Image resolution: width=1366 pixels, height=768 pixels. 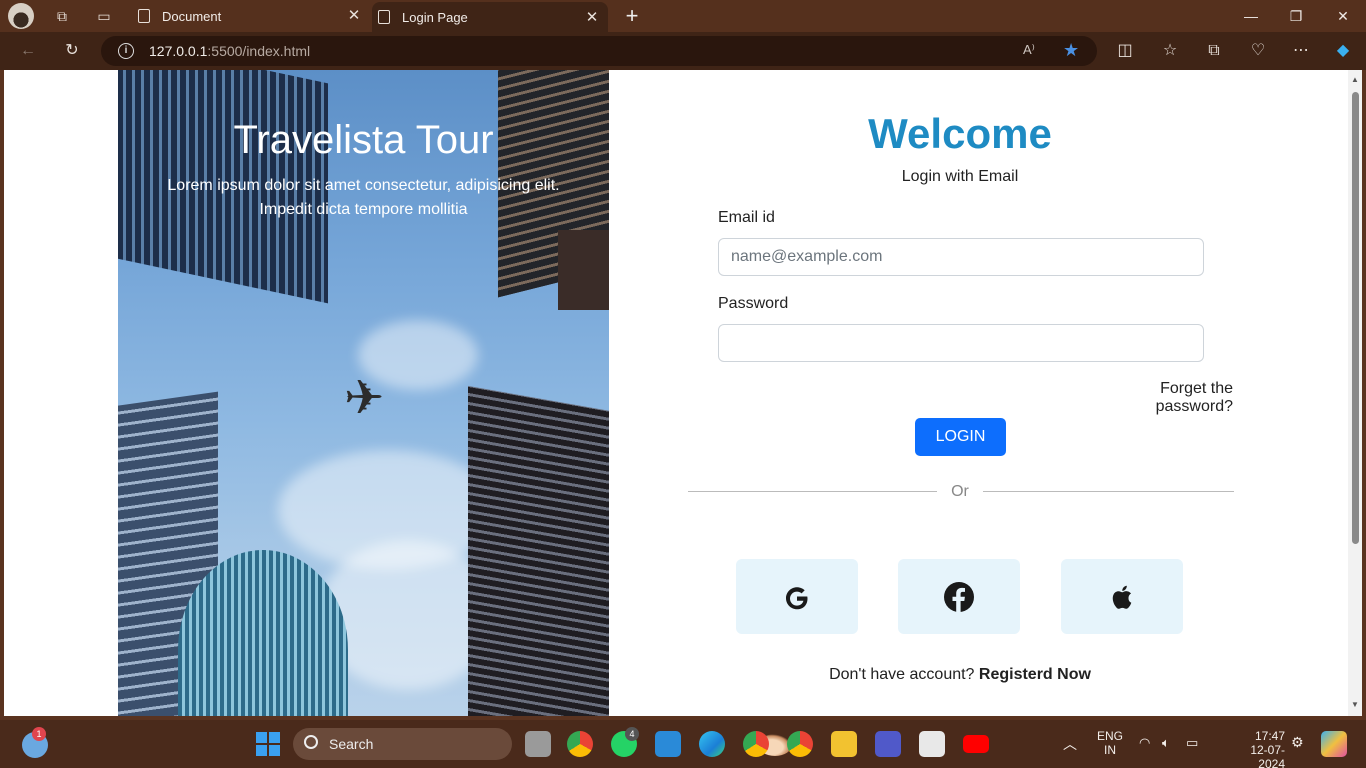 I want to click on collections-icon: ⧉, so click(x=1214, y=51).